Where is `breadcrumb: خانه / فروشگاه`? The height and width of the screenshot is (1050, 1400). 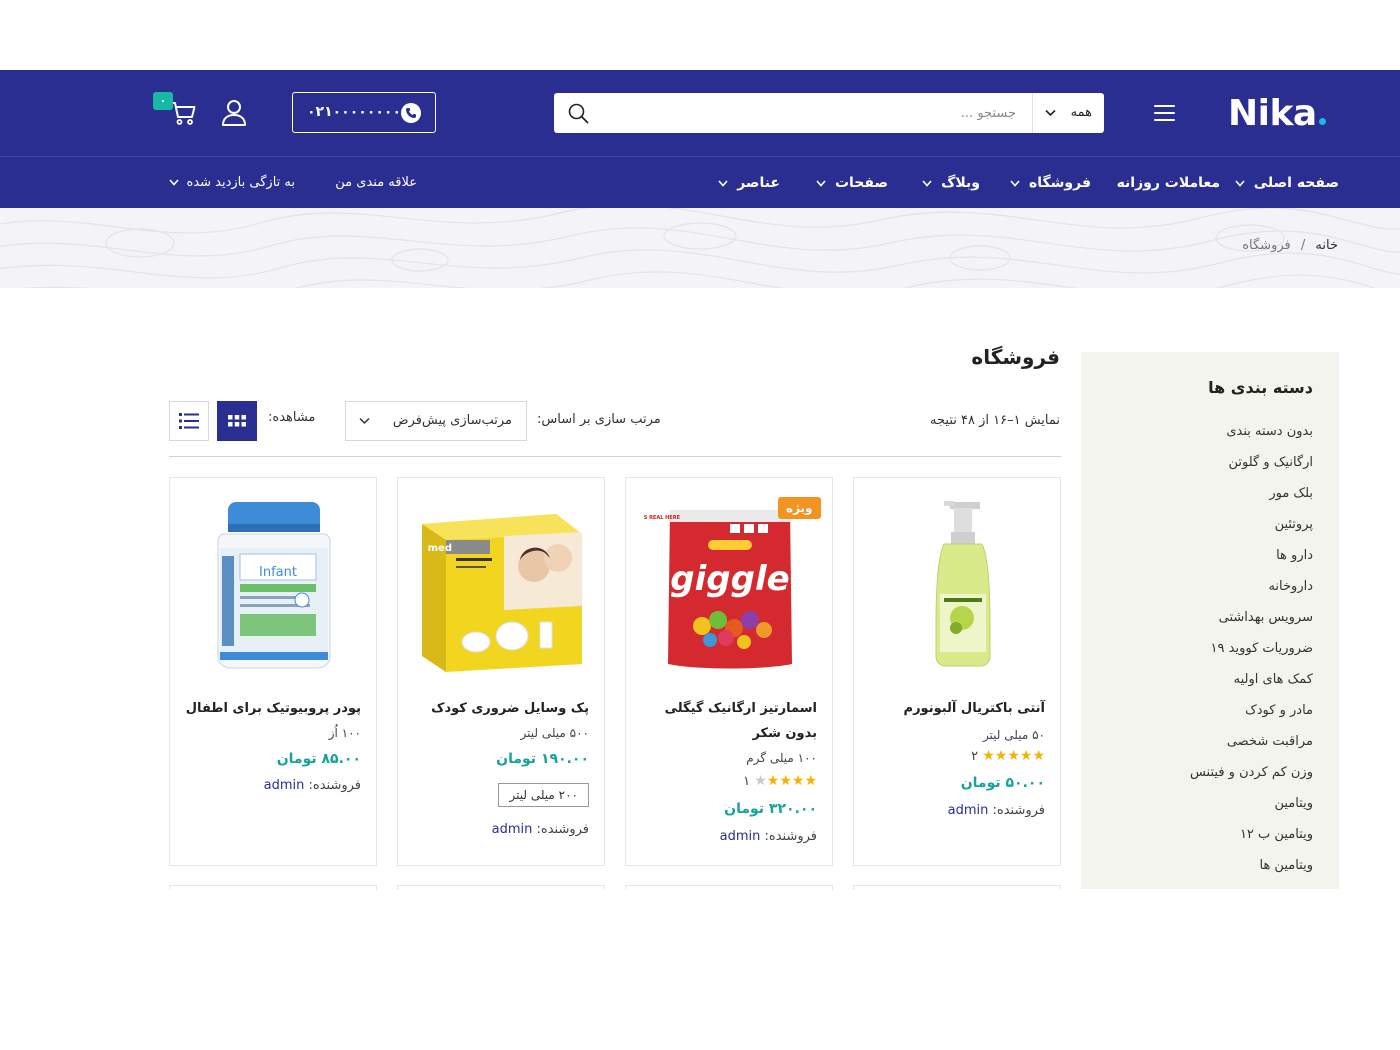 breadcrumb: خانه / فروشگاه is located at coordinates (1290, 245).